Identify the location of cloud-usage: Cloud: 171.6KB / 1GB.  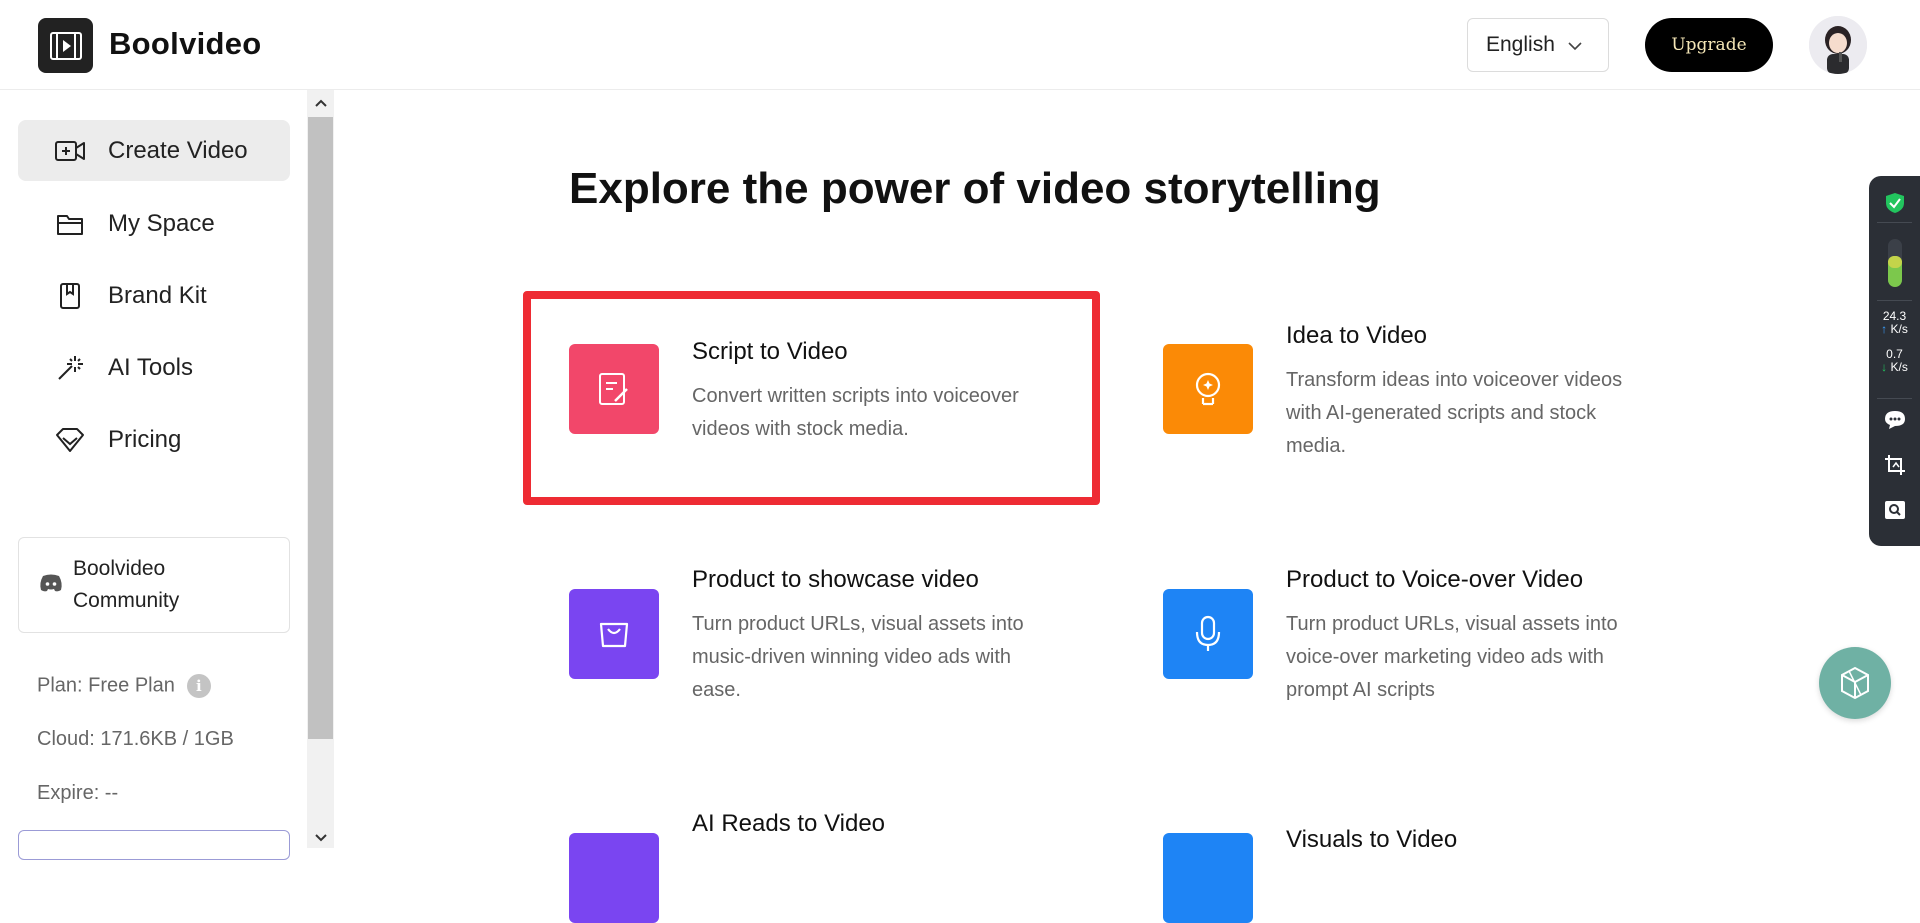
(135, 739).